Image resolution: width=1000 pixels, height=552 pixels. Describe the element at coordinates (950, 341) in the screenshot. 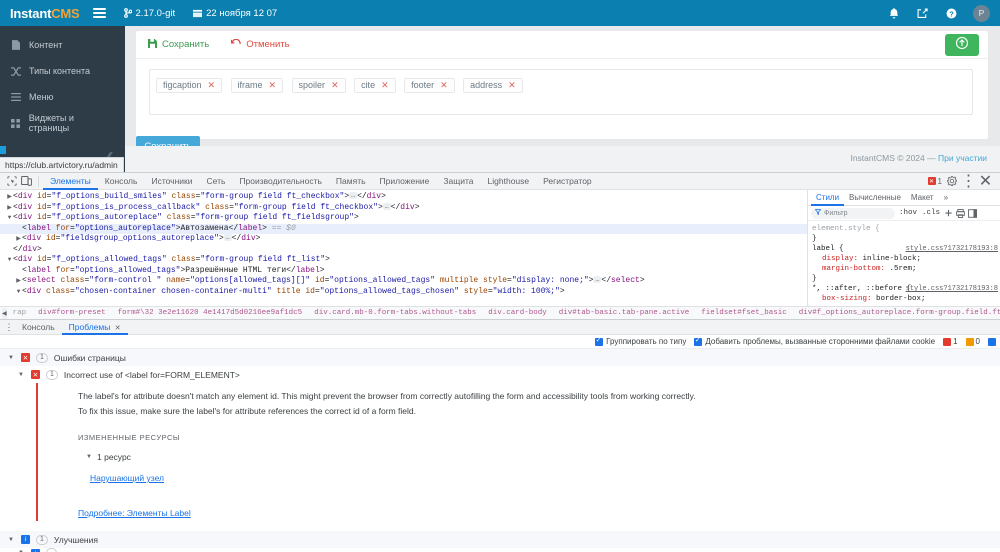

I see `error-count-badge: 1` at that location.